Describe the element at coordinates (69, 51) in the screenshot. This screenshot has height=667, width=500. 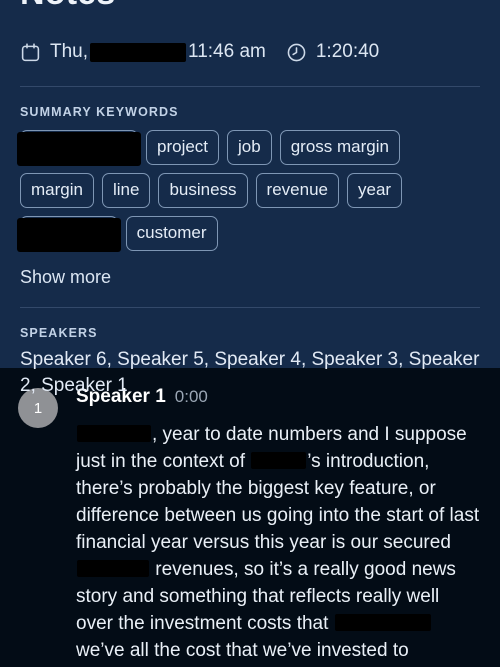
I see `date-prefix: Thu,` at that location.